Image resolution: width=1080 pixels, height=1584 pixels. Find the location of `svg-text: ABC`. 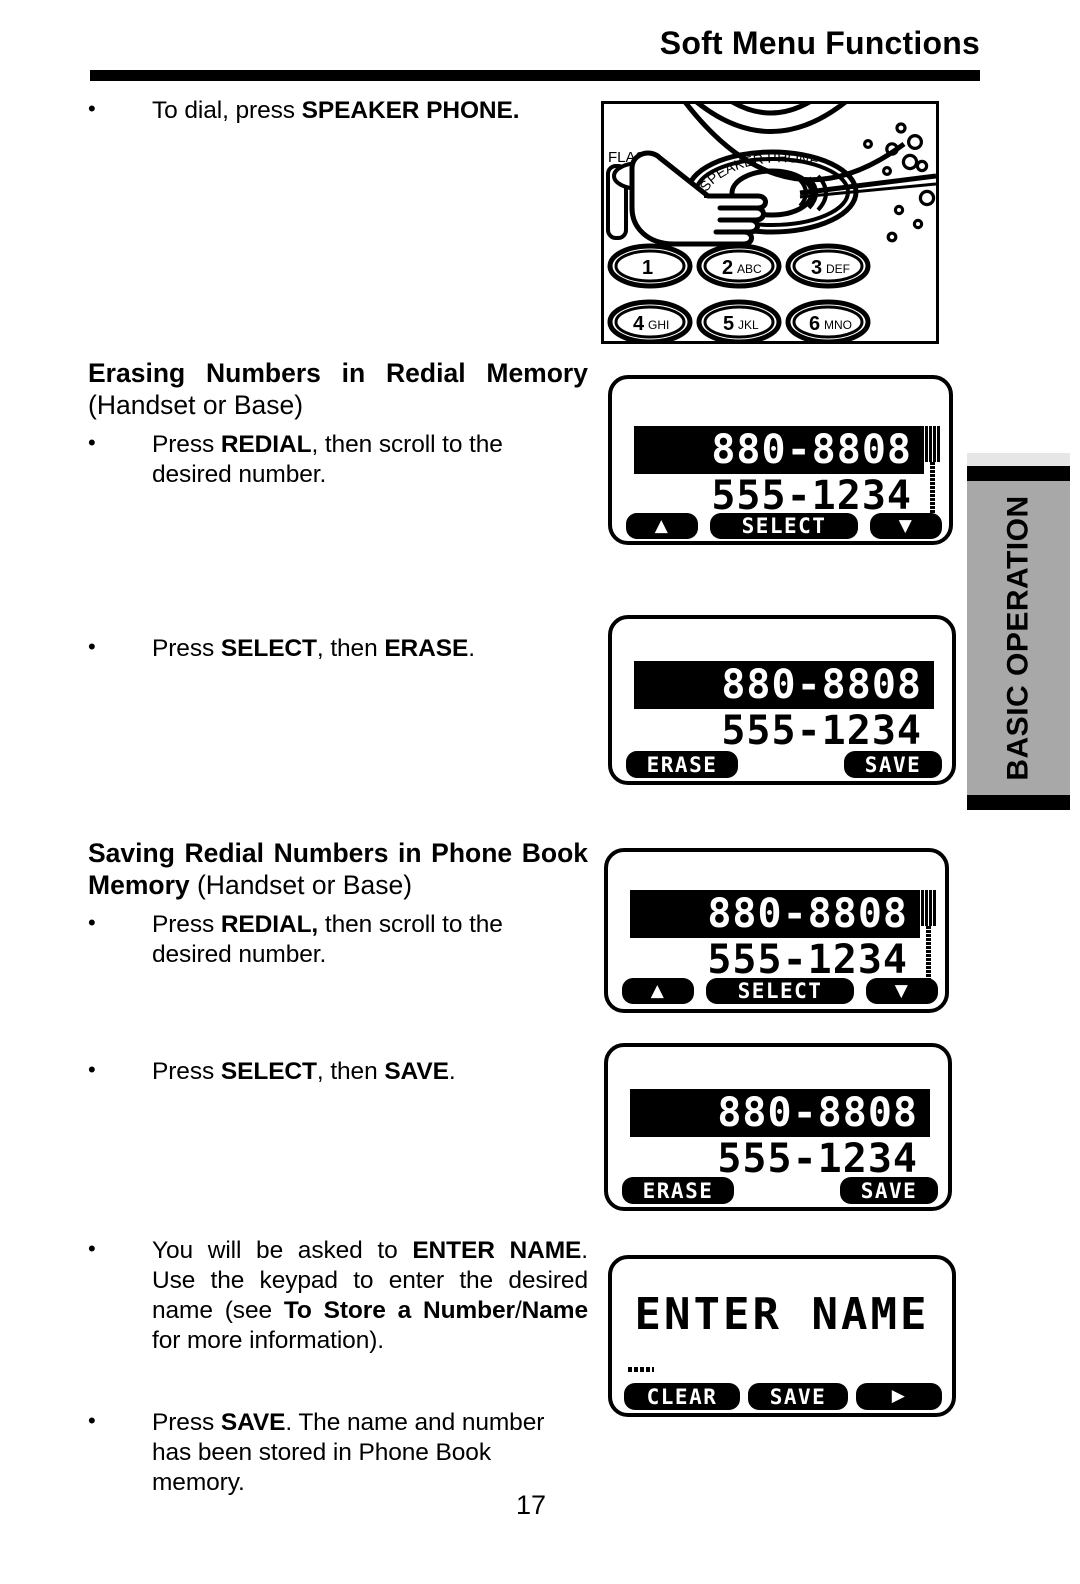

svg-text: ABC is located at coordinates (749, 269).